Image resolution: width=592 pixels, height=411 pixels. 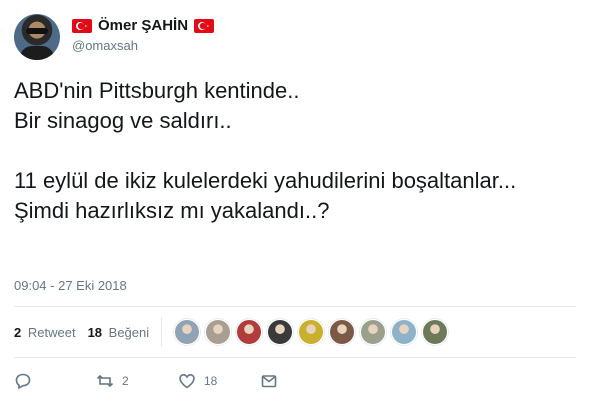 What do you see at coordinates (129, 332) in the screenshot?
I see `like-stat-label: Beğeni` at bounding box center [129, 332].